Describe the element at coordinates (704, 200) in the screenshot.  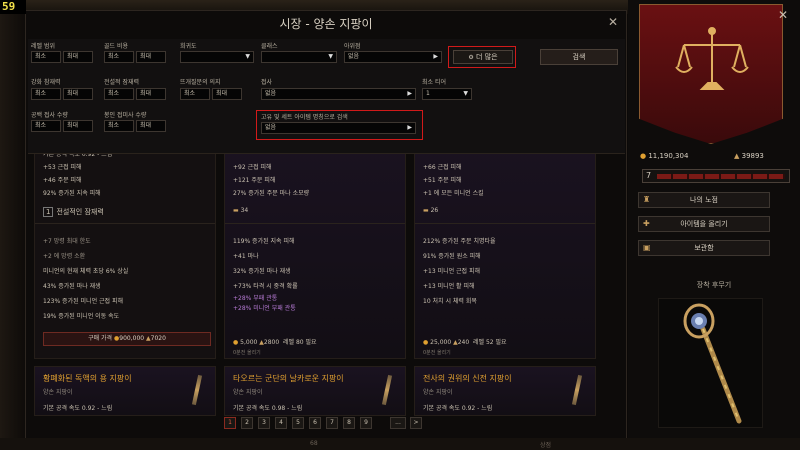
I see `my-stall-button: ♜ 나의 노점` at that location.